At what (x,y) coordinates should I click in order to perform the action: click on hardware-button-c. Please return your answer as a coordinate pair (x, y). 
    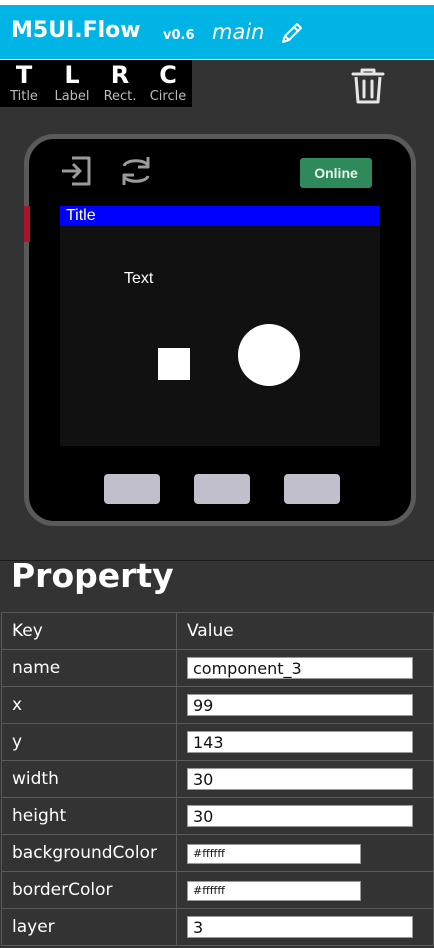
    Looking at the image, I should click on (312, 489).